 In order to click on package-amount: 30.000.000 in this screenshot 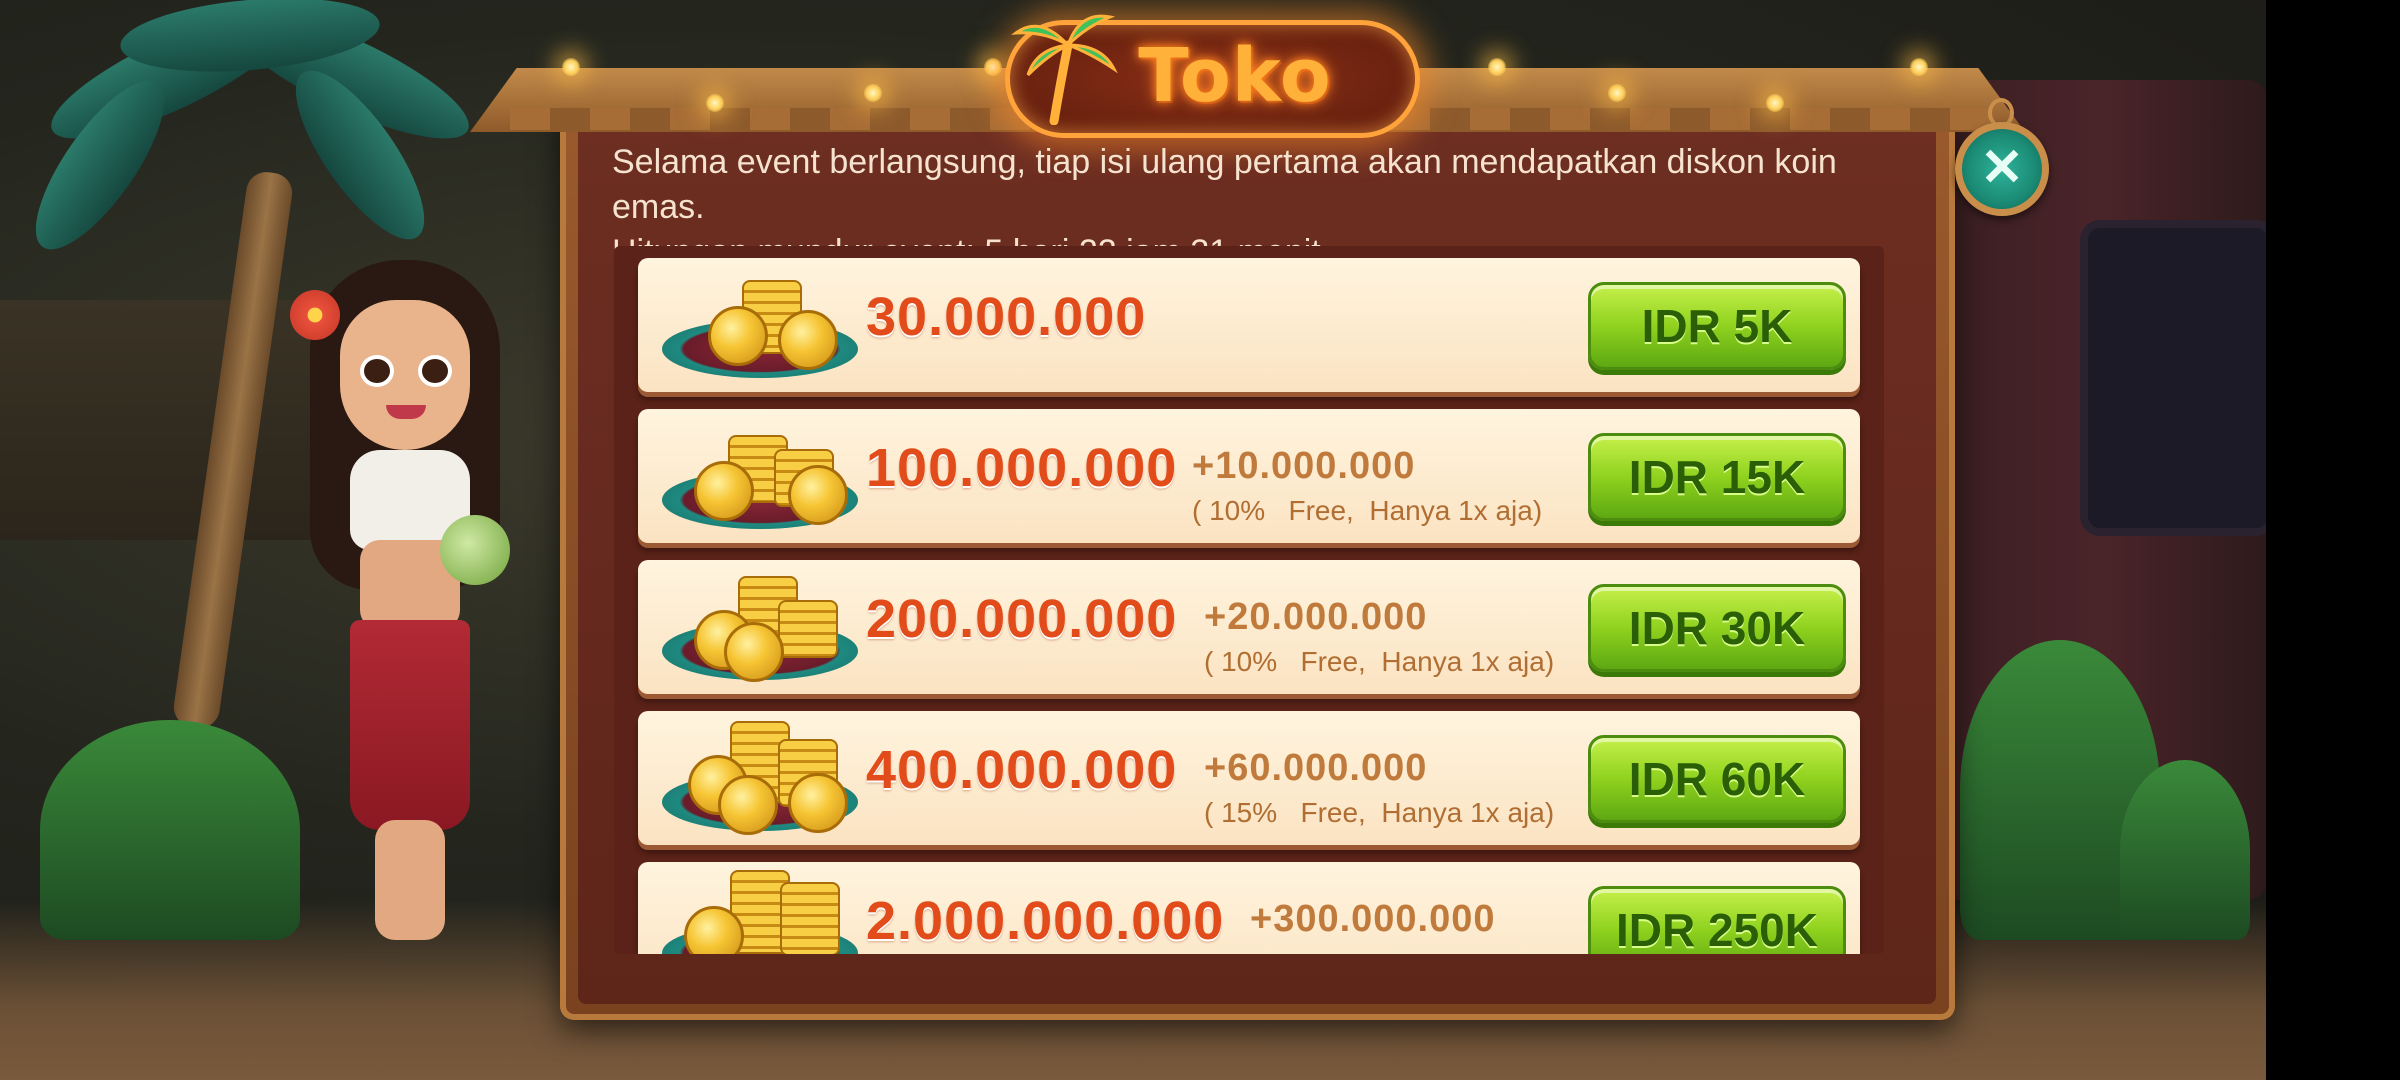, I will do `click(1006, 317)`.